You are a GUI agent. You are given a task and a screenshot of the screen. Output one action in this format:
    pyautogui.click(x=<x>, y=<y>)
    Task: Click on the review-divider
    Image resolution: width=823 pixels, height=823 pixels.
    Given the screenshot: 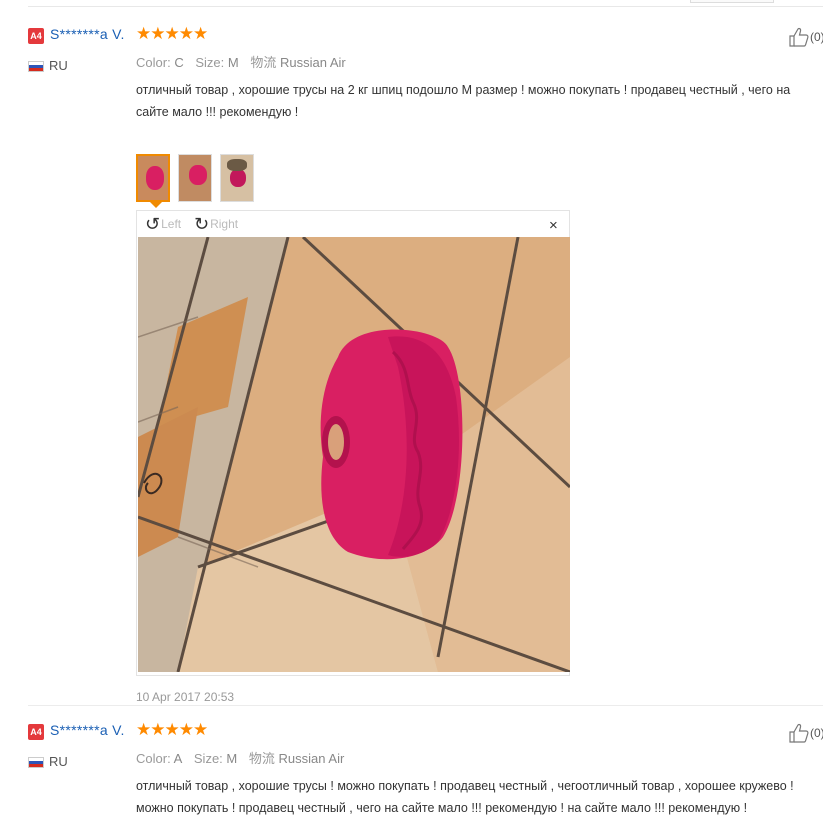 What is the action you would take?
    pyautogui.click(x=425, y=705)
    